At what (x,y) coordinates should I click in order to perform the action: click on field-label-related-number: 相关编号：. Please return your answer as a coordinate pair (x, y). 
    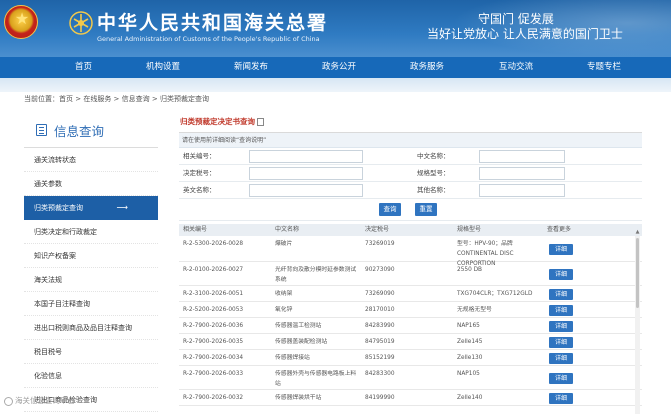
    Looking at the image, I should click on (199, 156).